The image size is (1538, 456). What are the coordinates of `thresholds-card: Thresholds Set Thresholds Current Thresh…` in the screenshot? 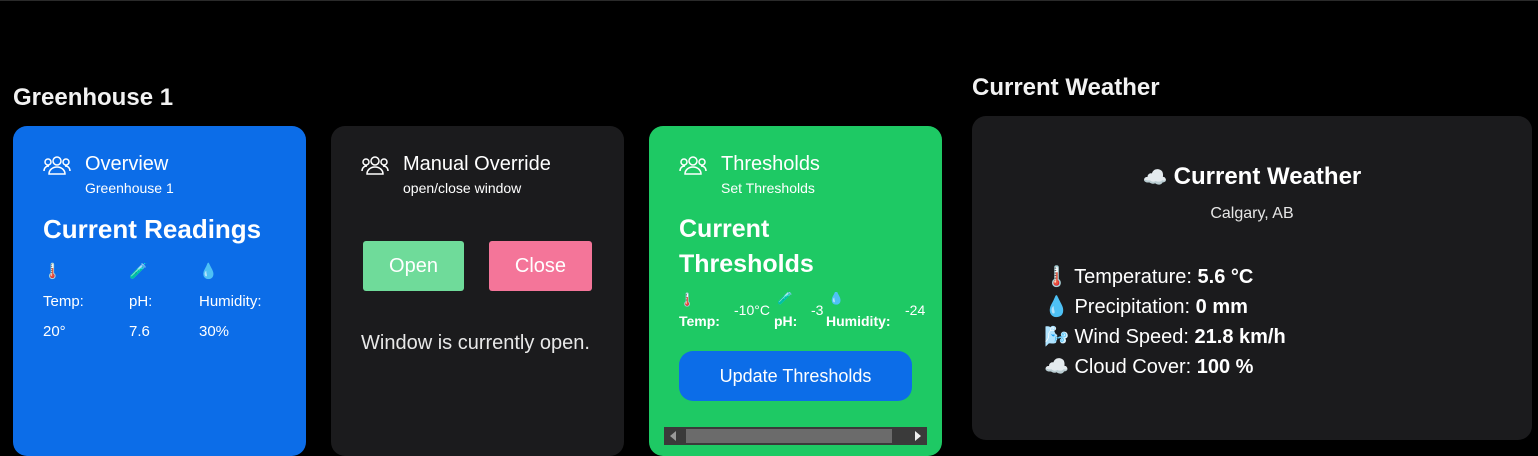 It's located at (795, 291).